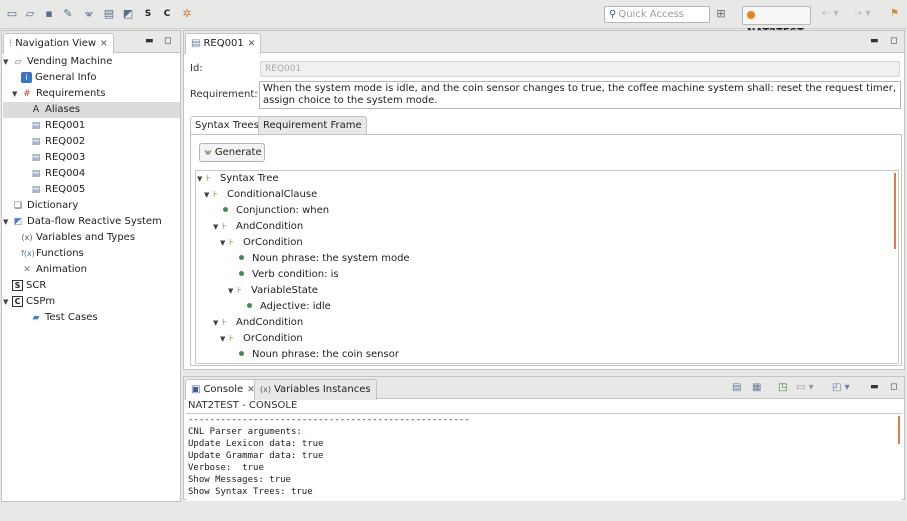  Describe the element at coordinates (657, 14) in the screenshot. I see `quick-access-input: ⚲ Quick Access` at that location.